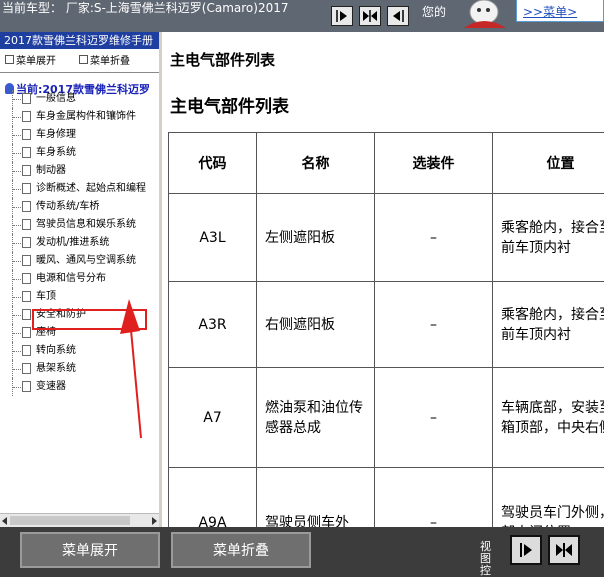 The width and height of the screenshot is (604, 577). I want to click on tree-item: 车顶, so click(84, 297).